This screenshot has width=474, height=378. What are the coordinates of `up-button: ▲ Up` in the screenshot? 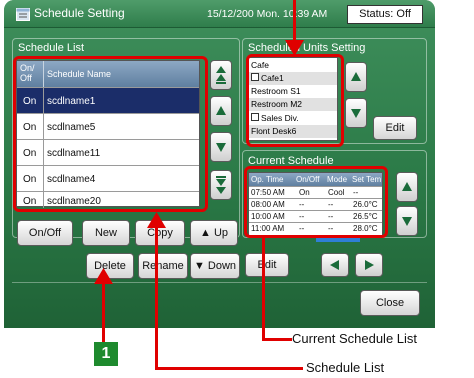 It's located at (214, 233).